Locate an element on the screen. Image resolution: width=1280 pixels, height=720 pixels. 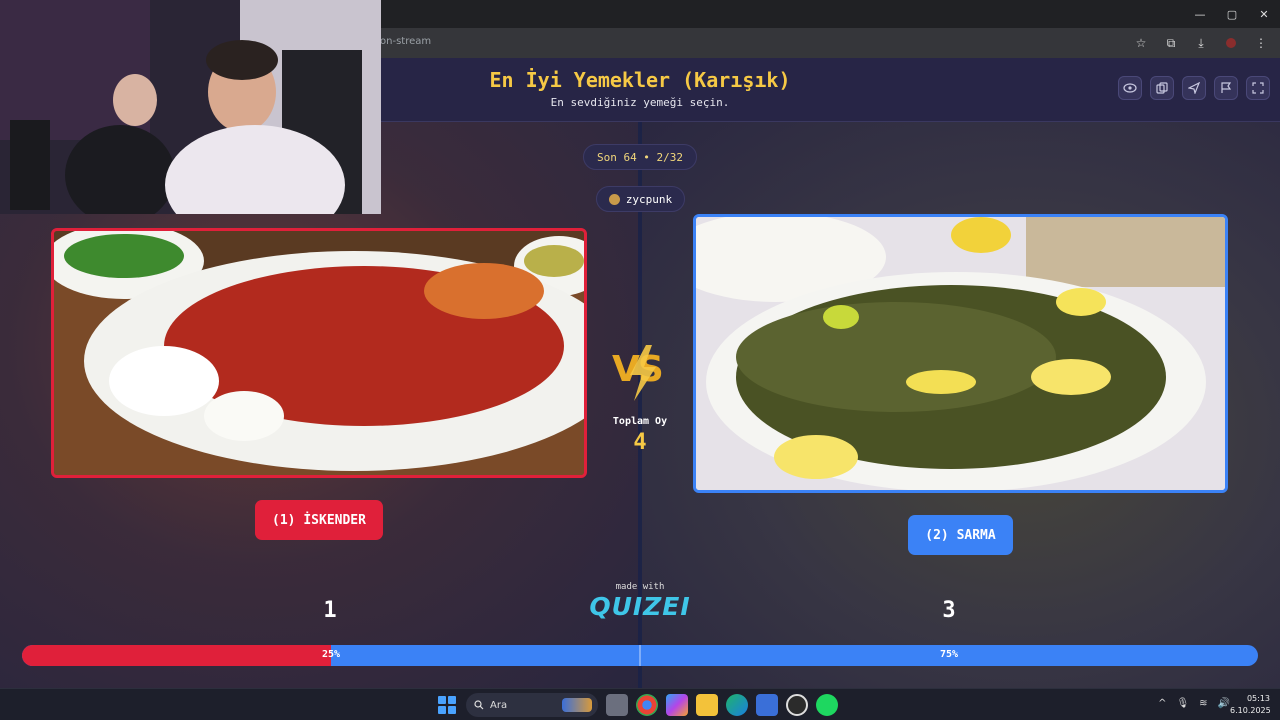
total-votes-value: 4 is located at coordinates (640, 442).